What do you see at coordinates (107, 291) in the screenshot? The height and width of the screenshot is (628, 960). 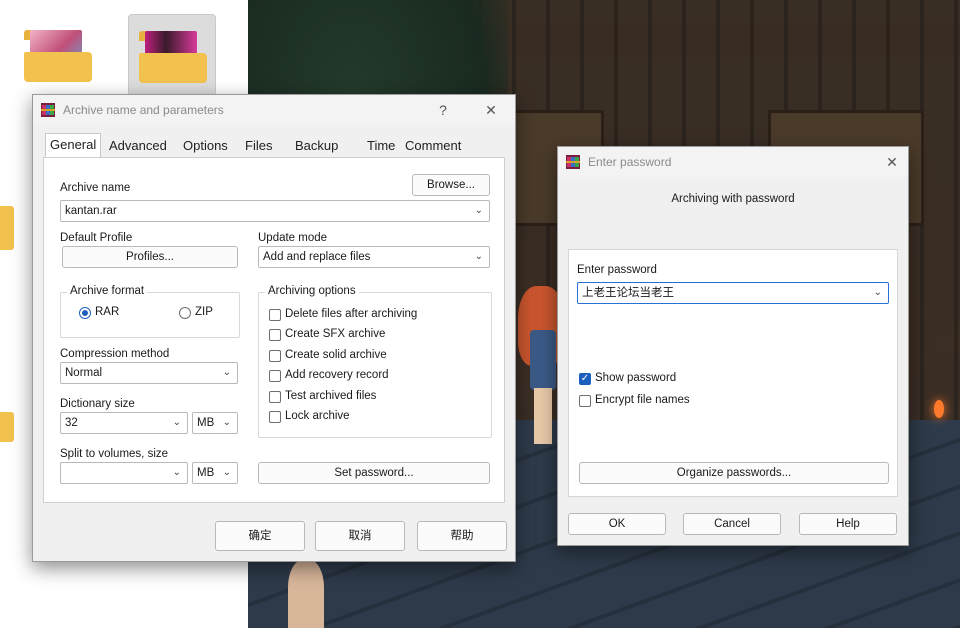 I see `archive-format-label: Archive format` at bounding box center [107, 291].